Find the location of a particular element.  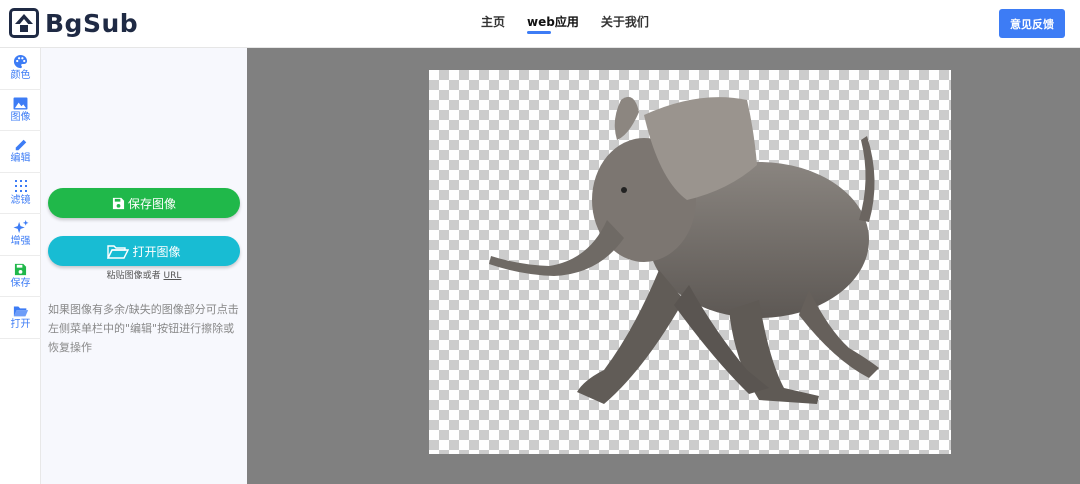

sidebar-item-label: 图像 is located at coordinates (20, 117).